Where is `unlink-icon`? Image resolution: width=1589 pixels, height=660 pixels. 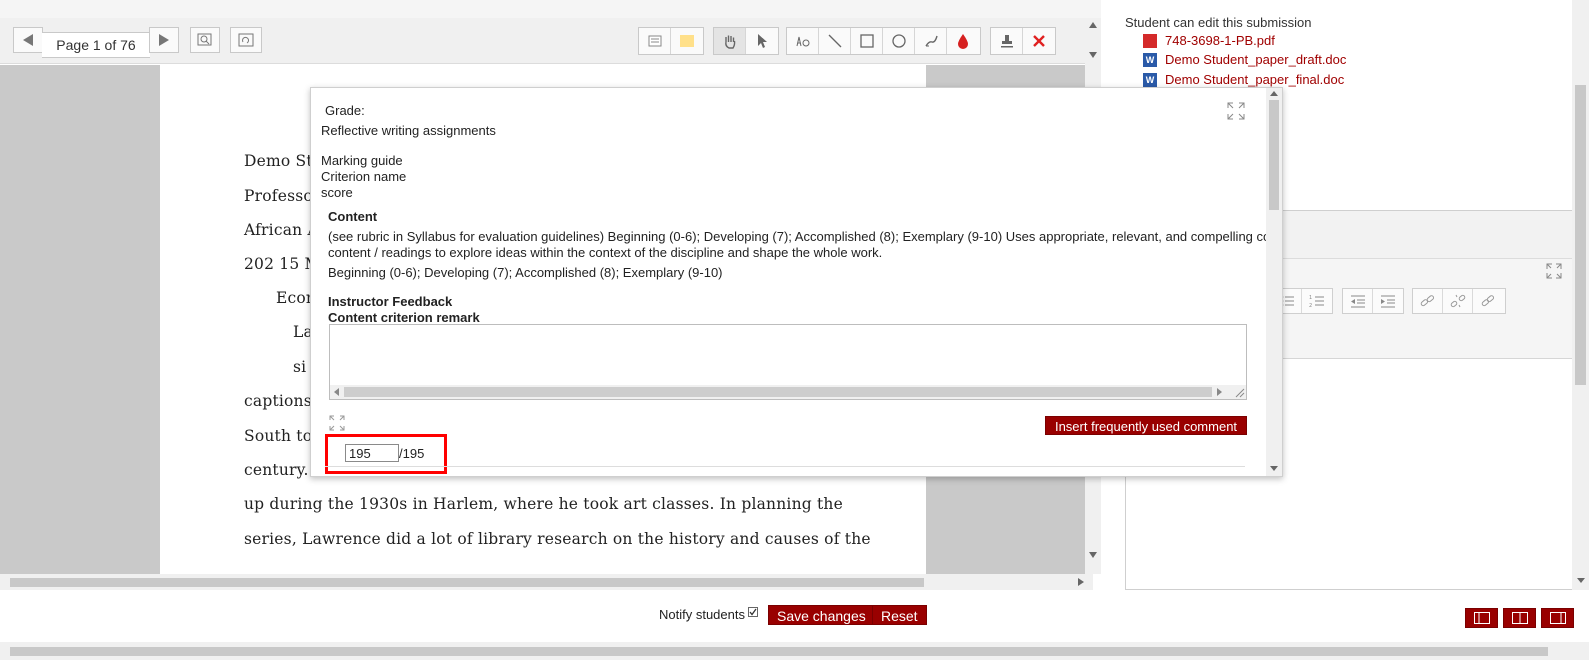
unlink-icon is located at coordinates (1457, 301).